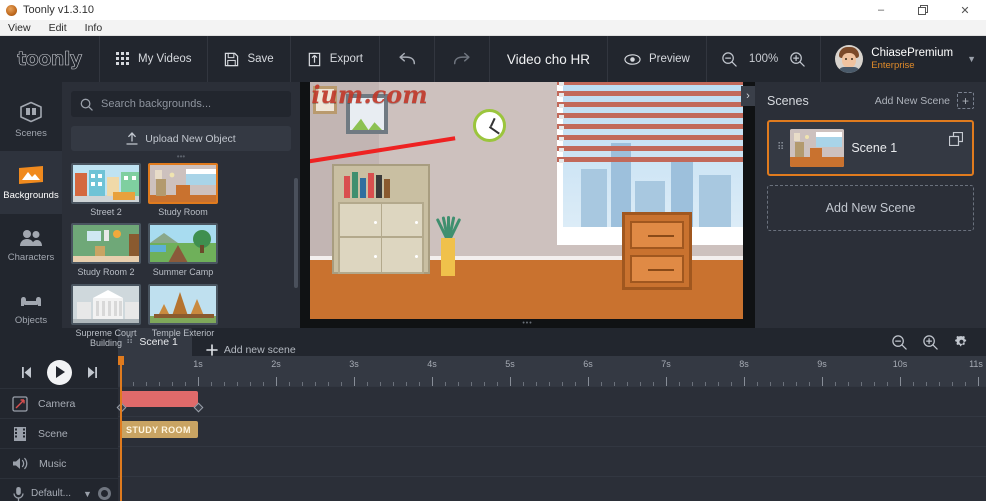 The height and width of the screenshot is (501, 986). Describe the element at coordinates (965, 100) in the screenshot. I see `plus-icon: +` at that location.